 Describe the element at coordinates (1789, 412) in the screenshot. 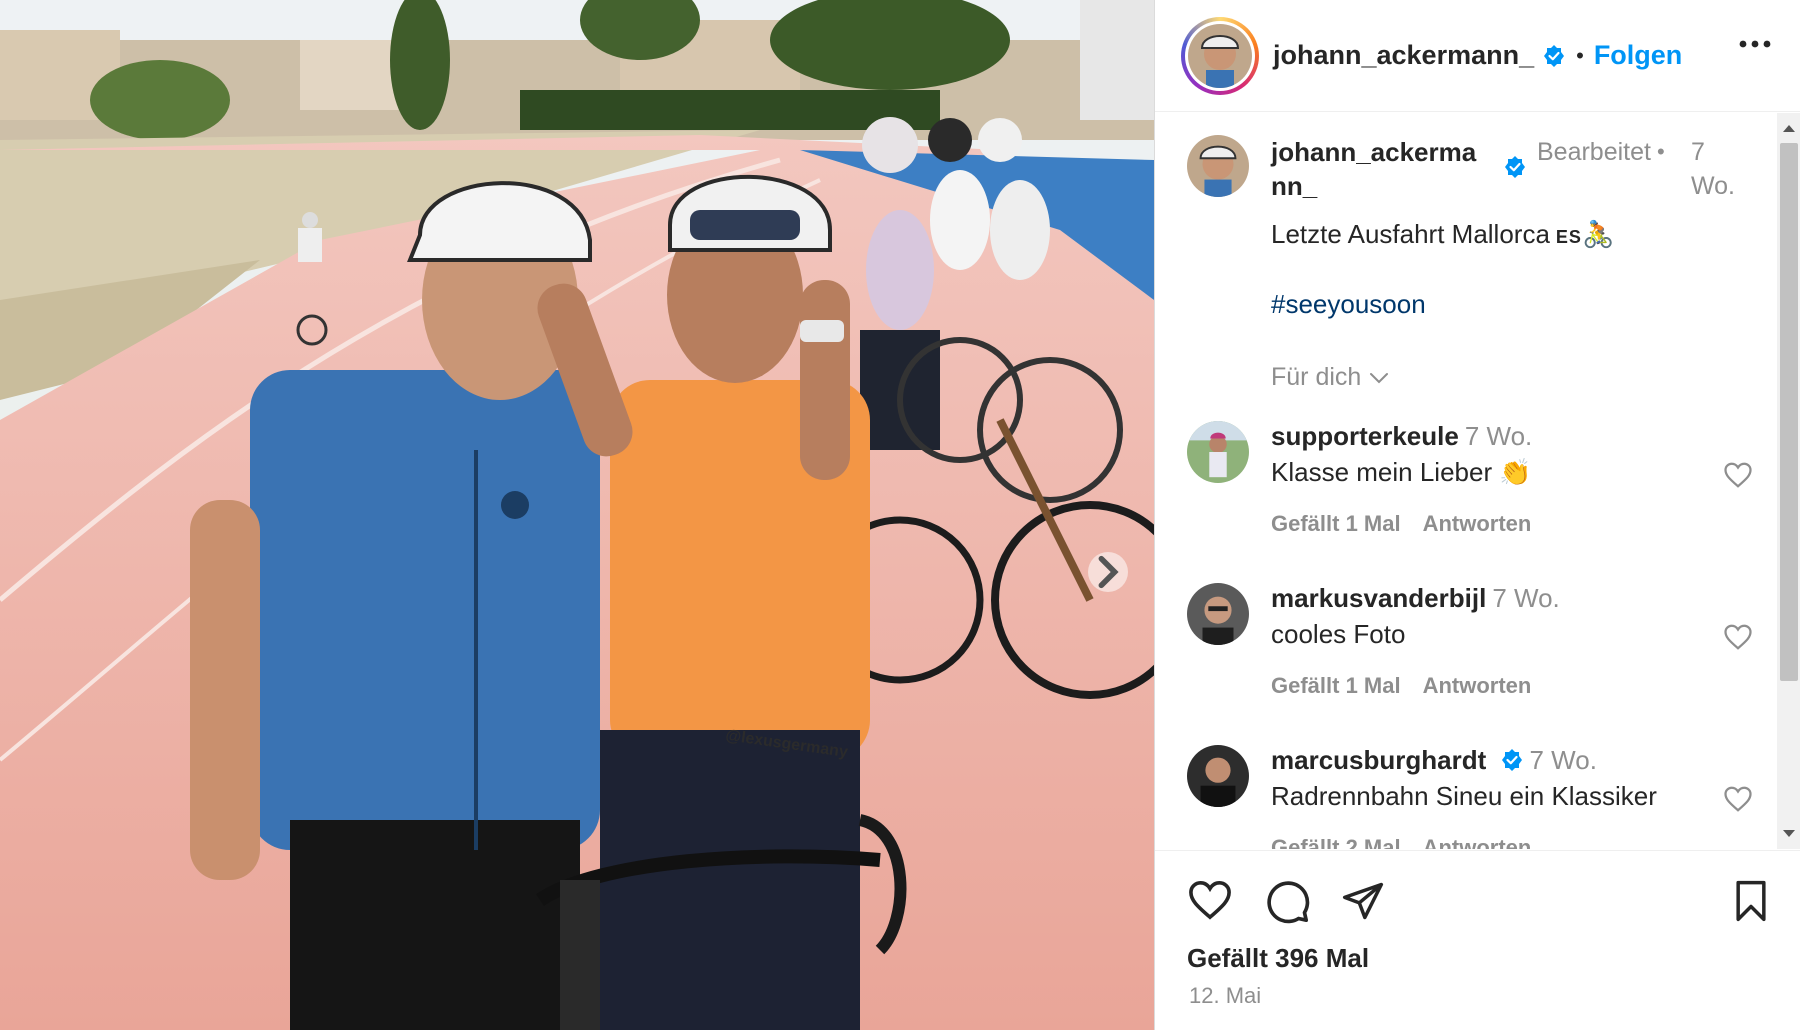

I see `scrollbar-thumb` at that location.